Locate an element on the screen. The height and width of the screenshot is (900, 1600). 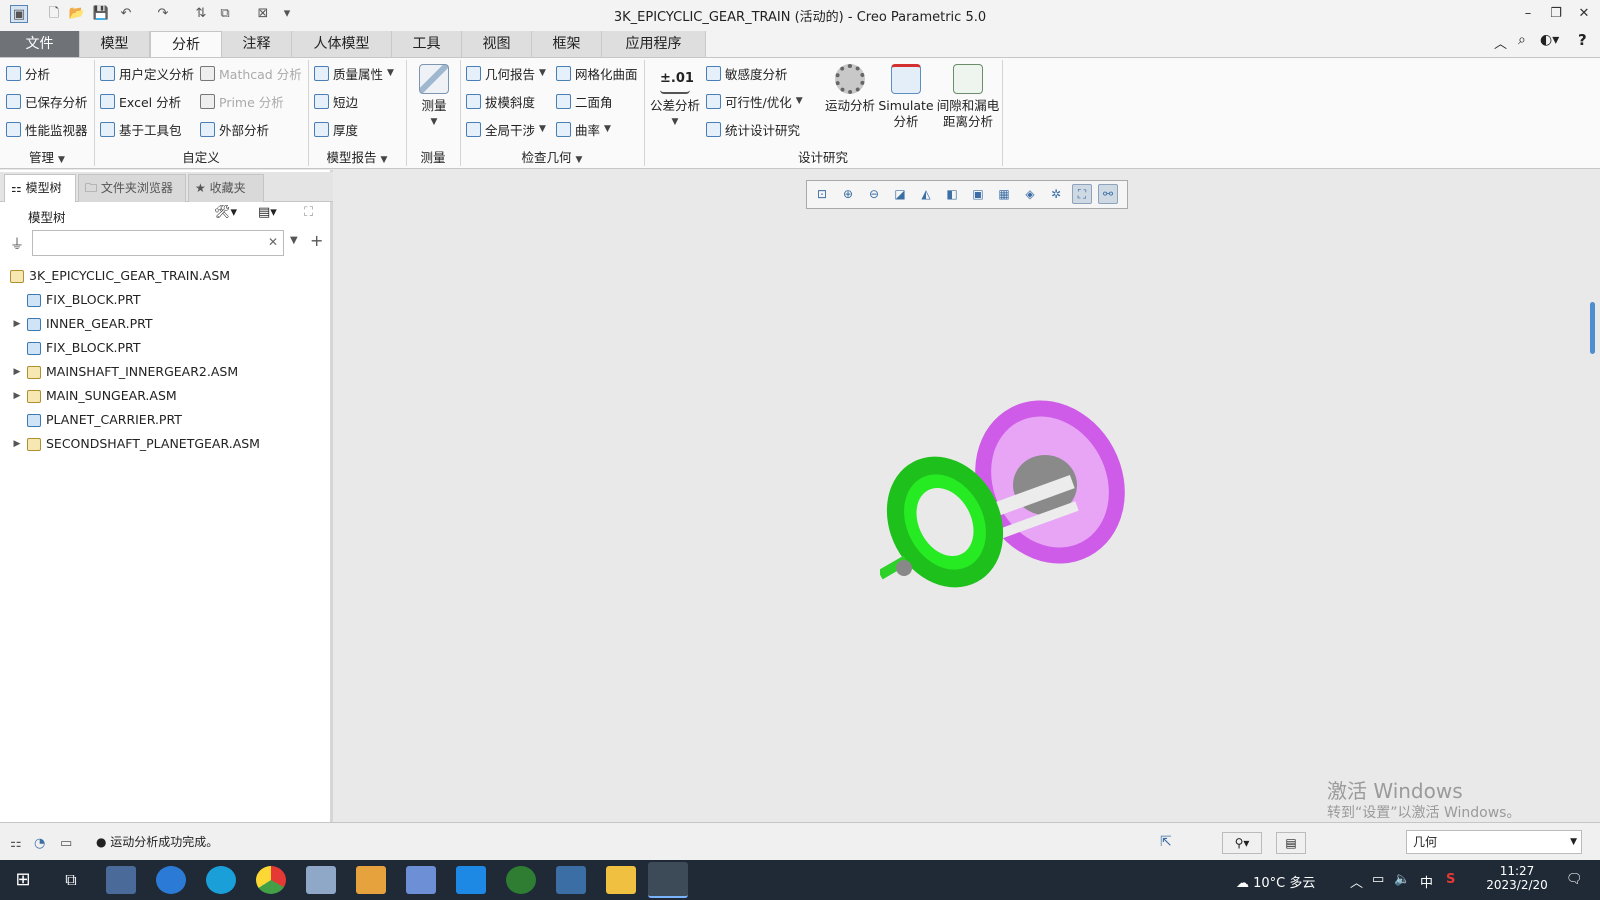
saved-analysis-button: 已保存分析 is located at coordinates (47, 101).